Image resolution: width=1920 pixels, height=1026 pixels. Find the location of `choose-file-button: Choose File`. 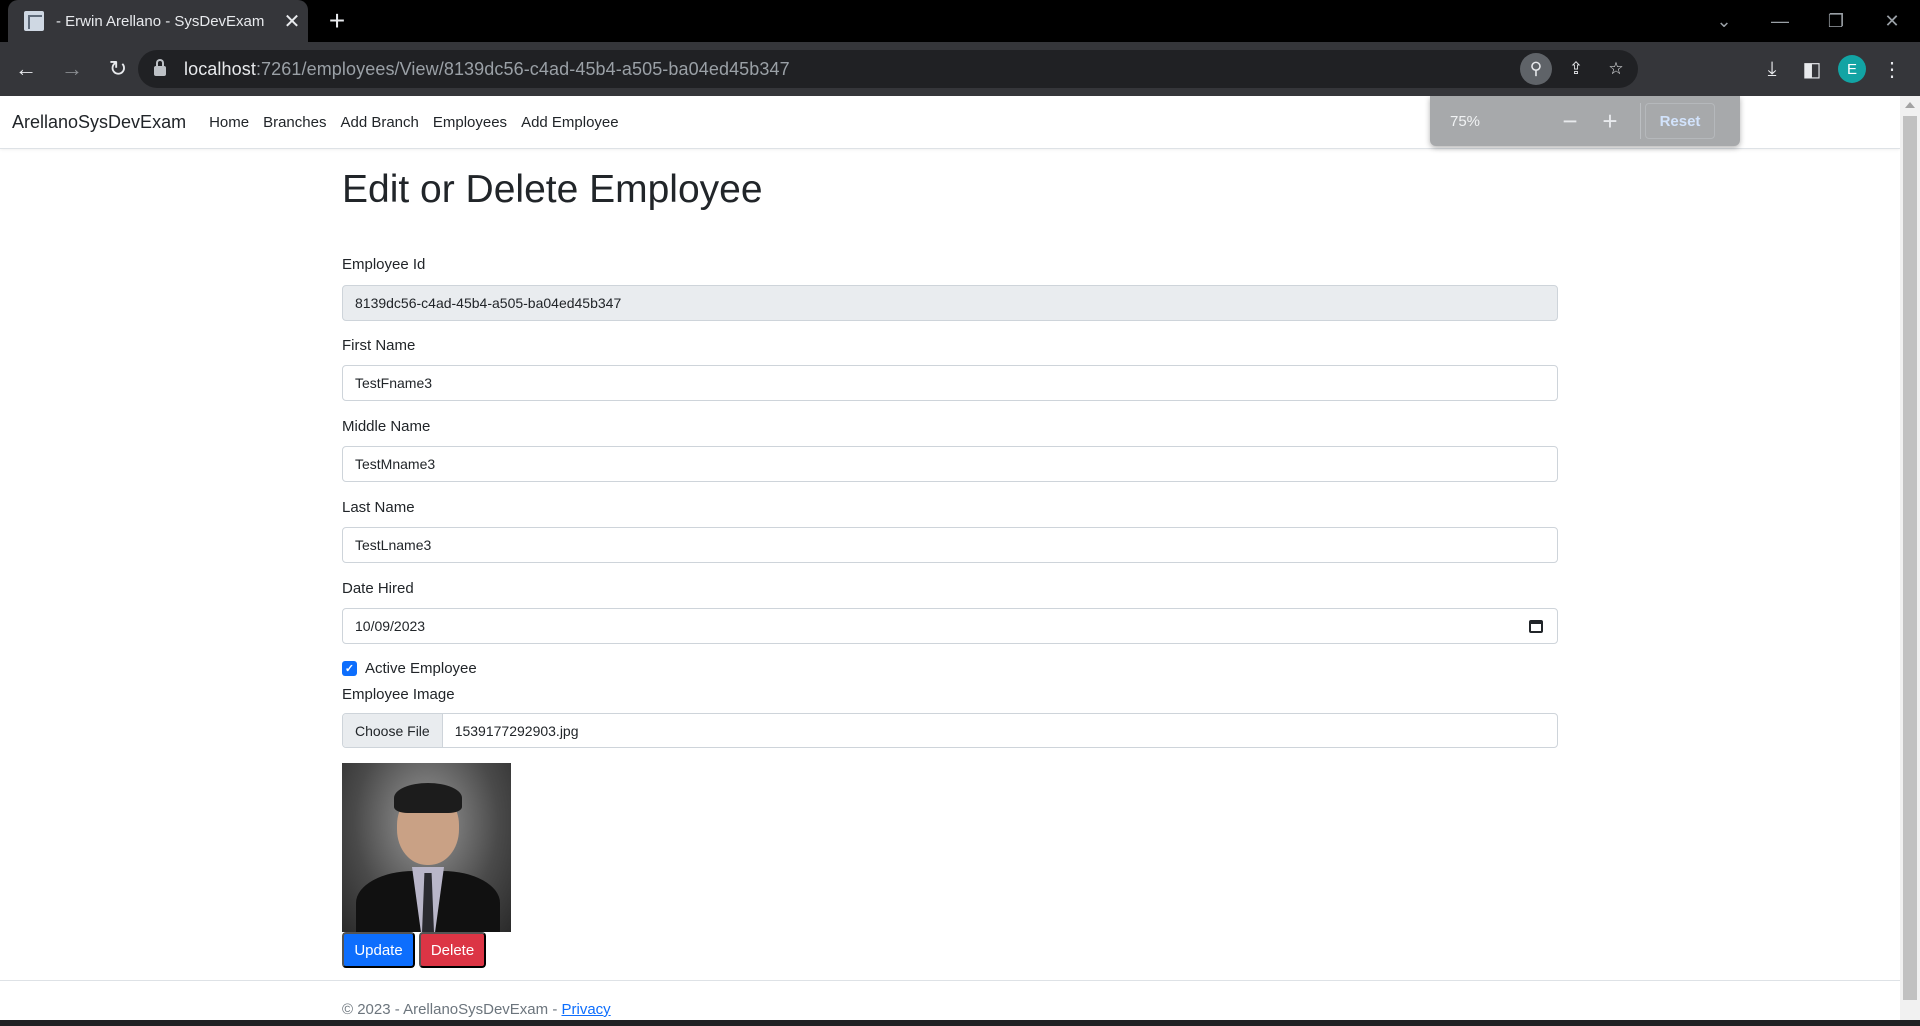

choose-file-button: Choose File is located at coordinates (393, 730).